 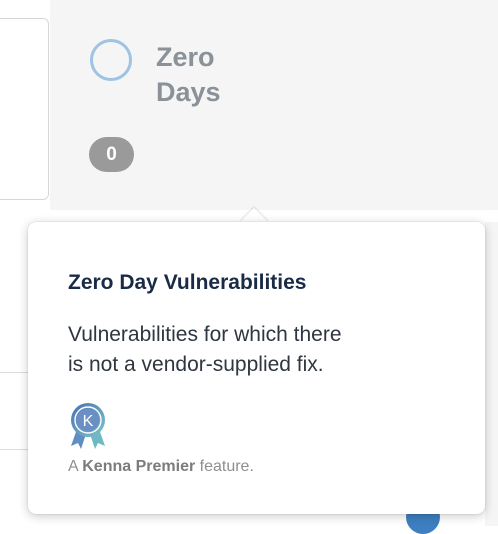 I want to click on footer-suffix: feature., so click(x=226, y=466).